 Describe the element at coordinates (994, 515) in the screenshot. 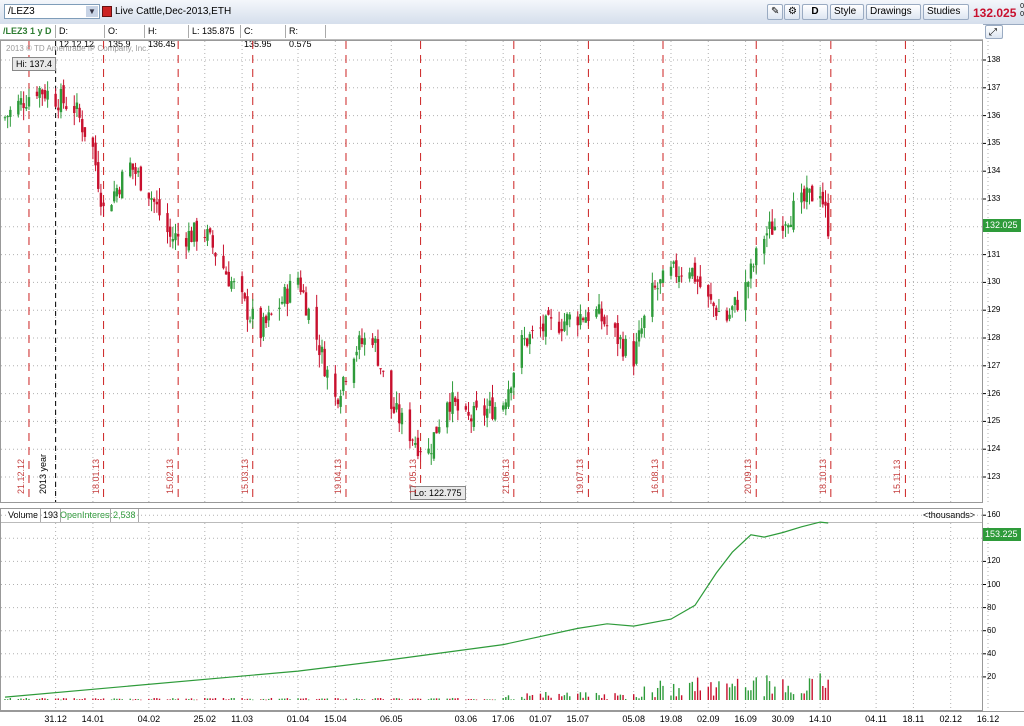

I see `volume-tick-label: 160` at that location.